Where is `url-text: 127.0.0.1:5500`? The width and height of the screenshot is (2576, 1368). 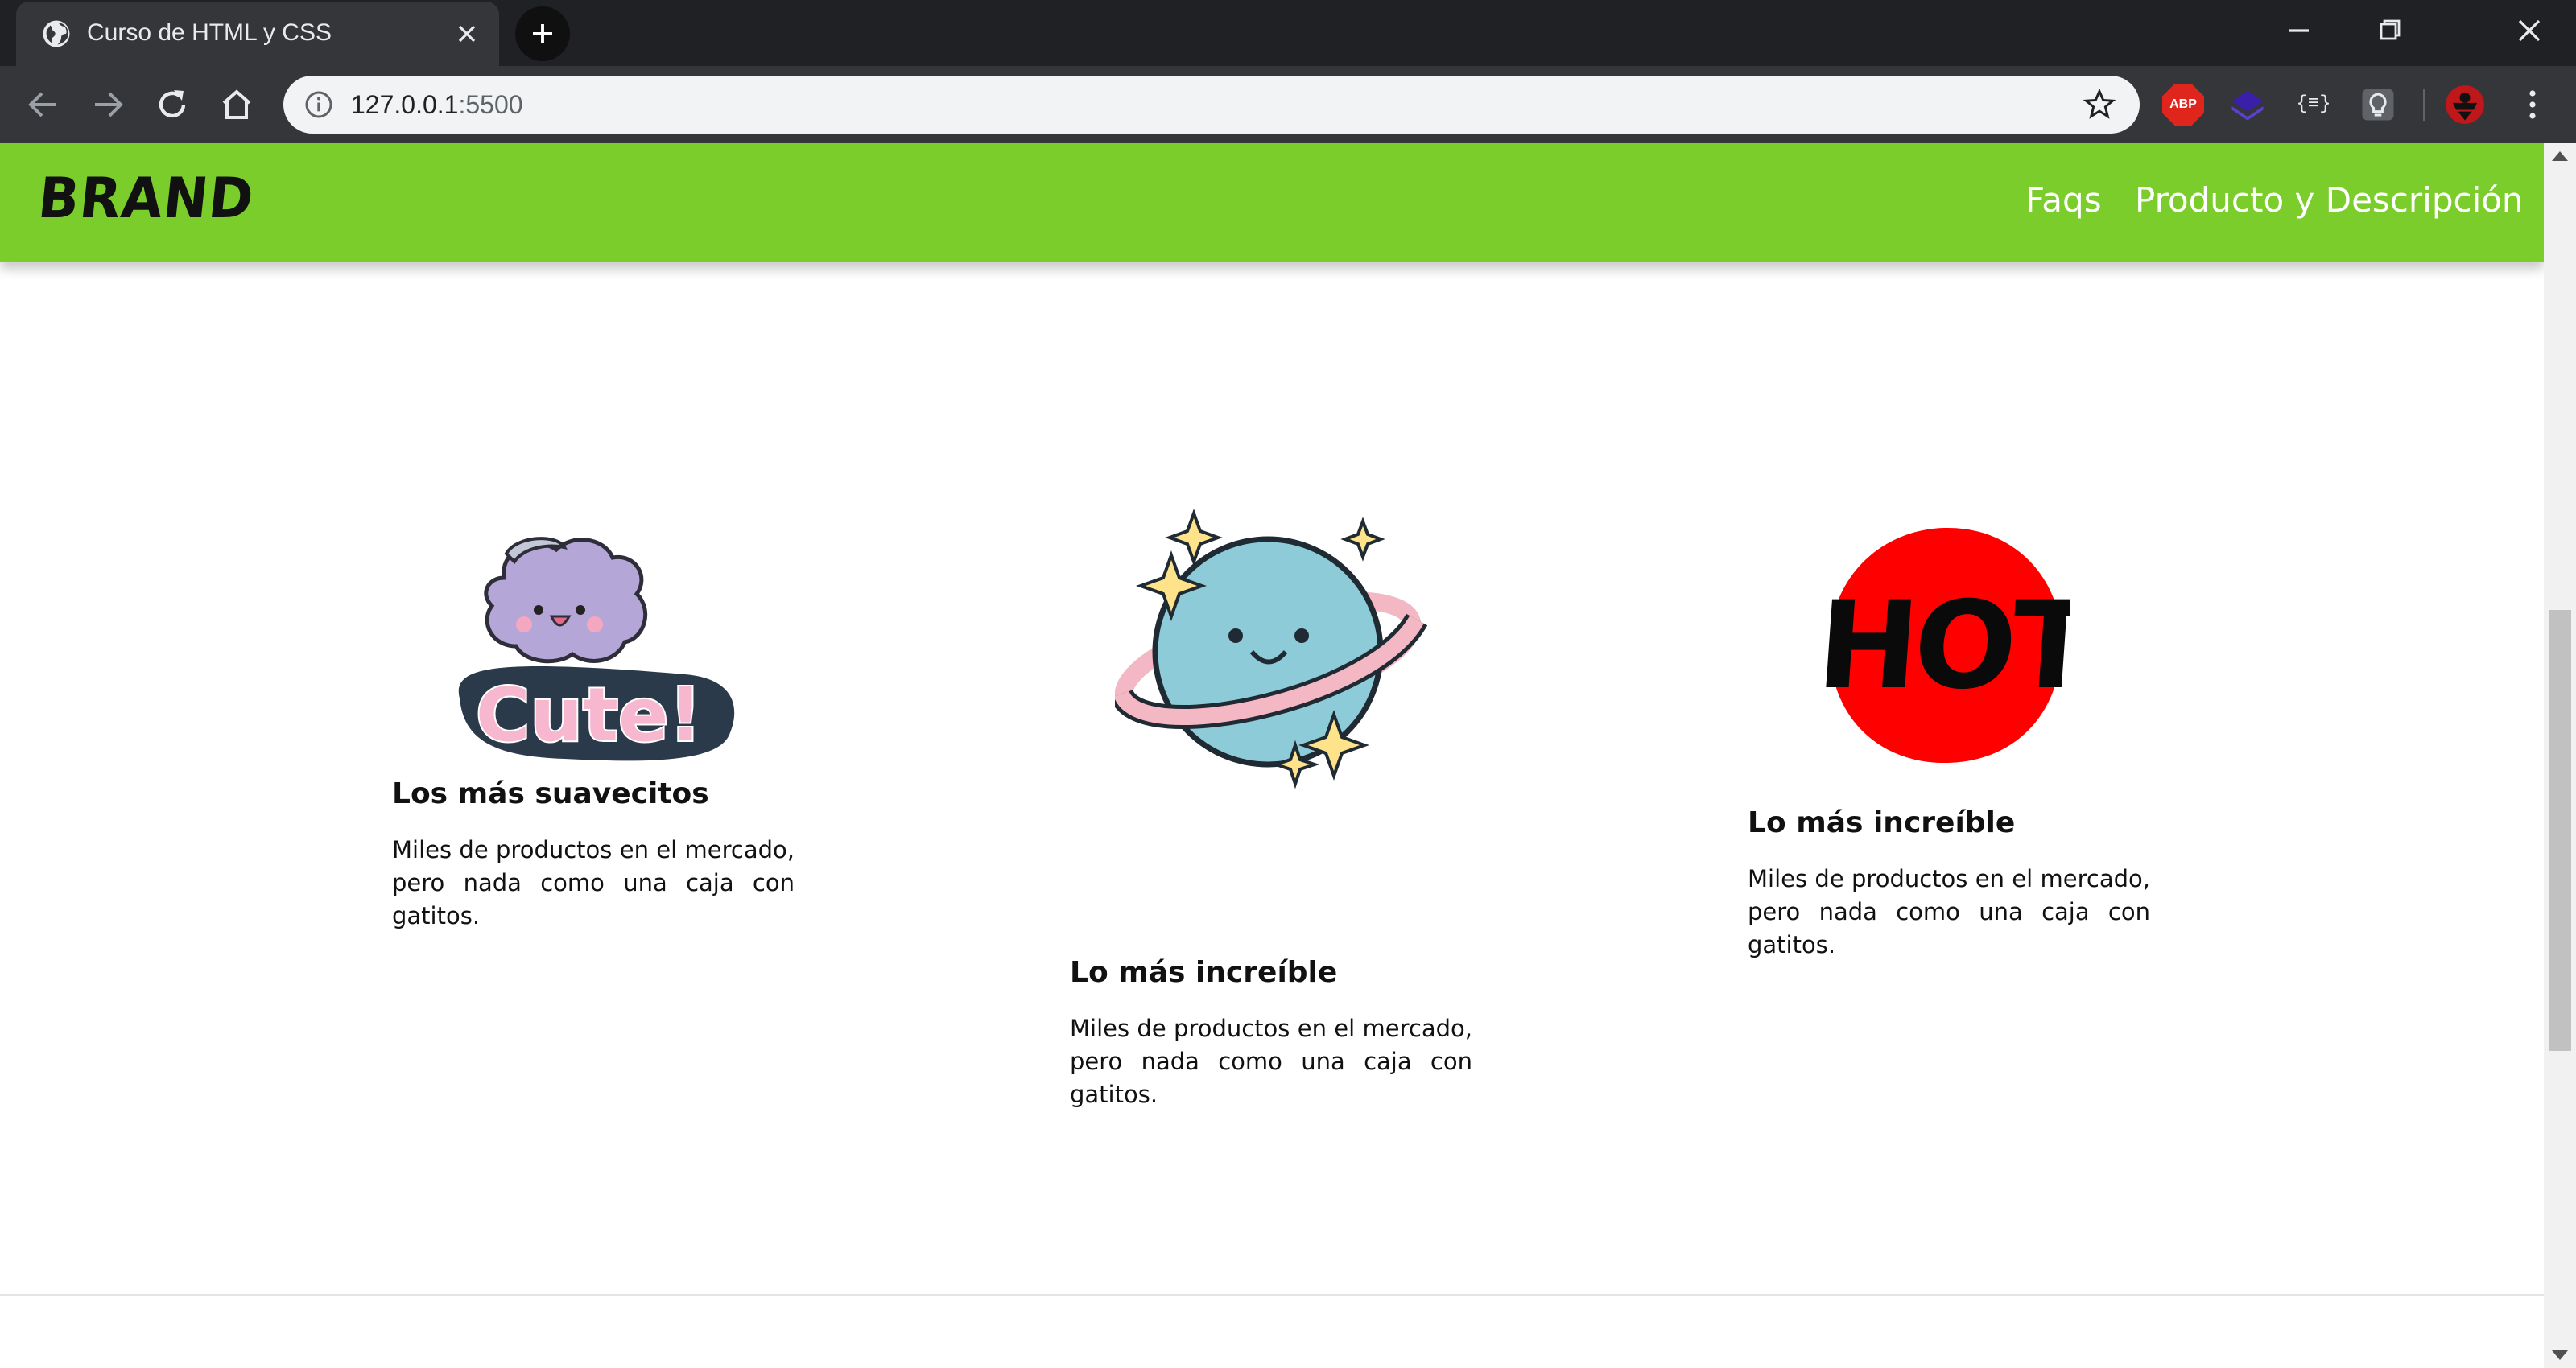
url-text: 127.0.0.1:5500 is located at coordinates (437, 105).